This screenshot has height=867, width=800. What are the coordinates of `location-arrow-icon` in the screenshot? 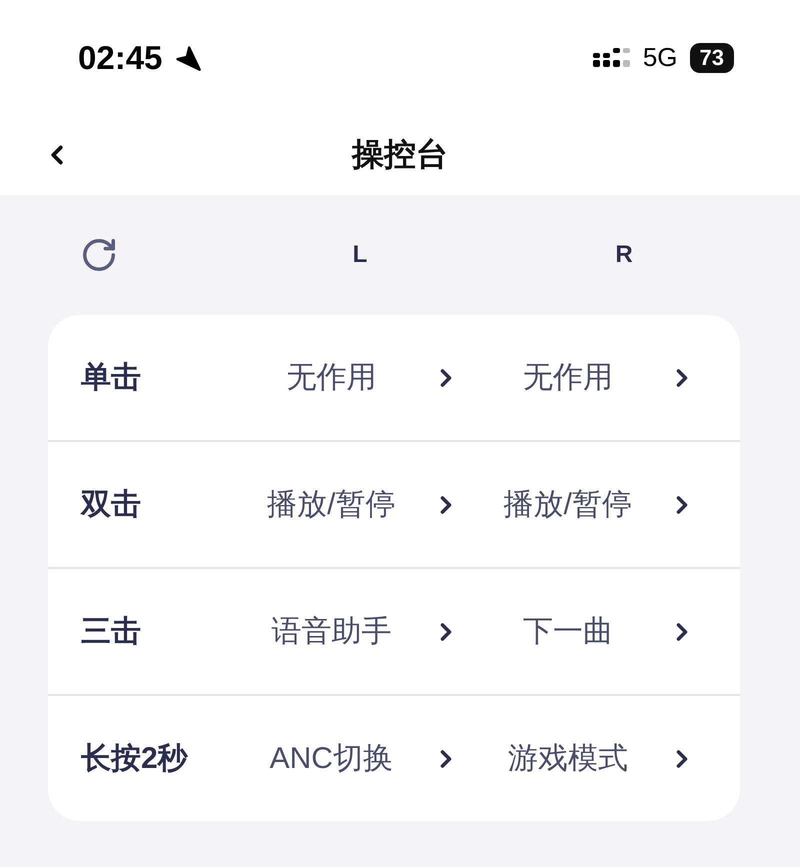 It's located at (188, 58).